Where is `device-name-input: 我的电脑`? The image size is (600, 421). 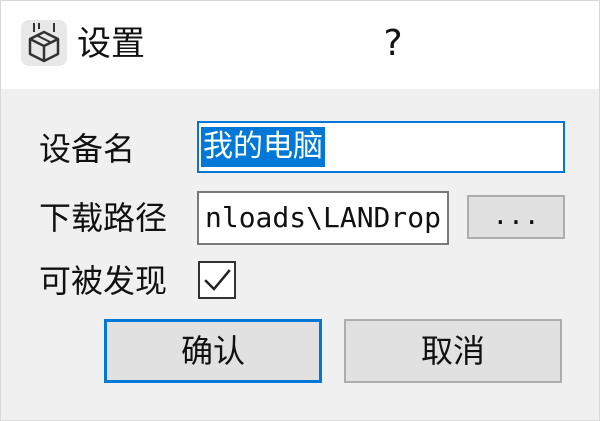 device-name-input: 我的电脑 is located at coordinates (381, 147).